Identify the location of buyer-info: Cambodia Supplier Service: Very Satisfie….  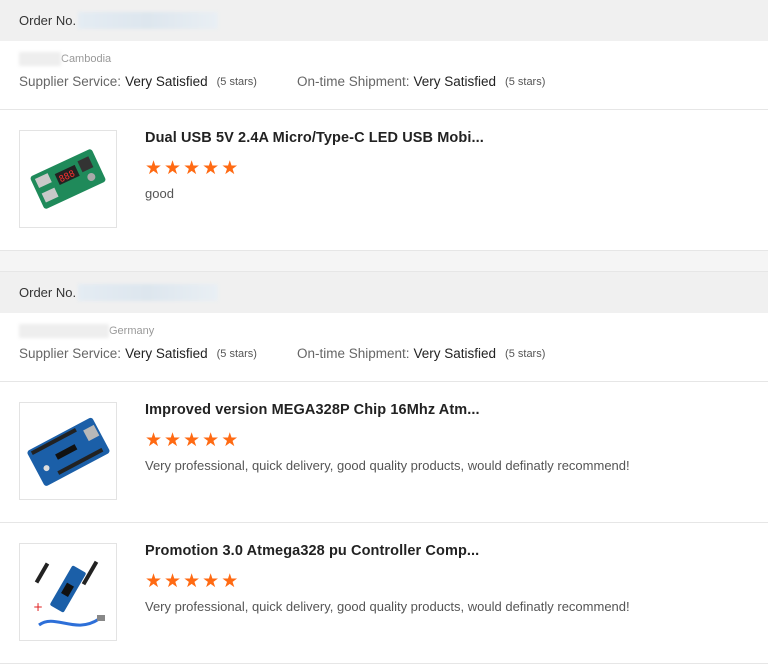
(384, 75).